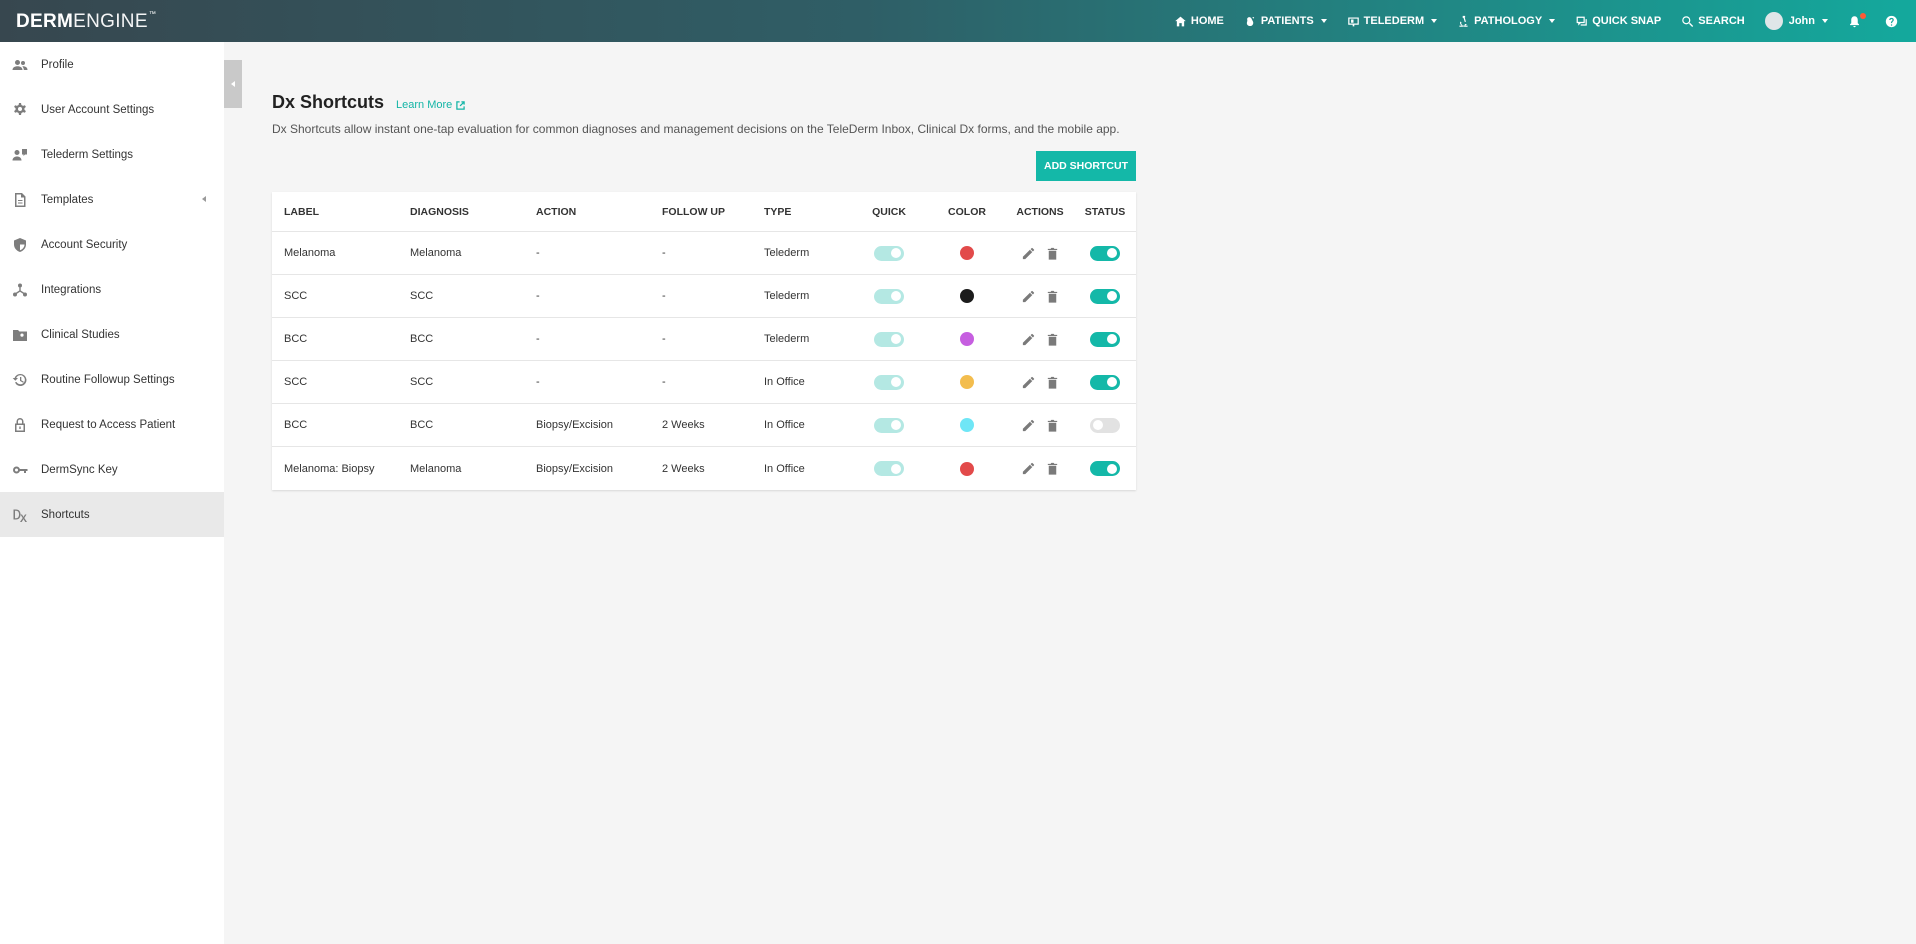 This screenshot has width=1916, height=944. I want to click on help-button, so click(1895, 21).